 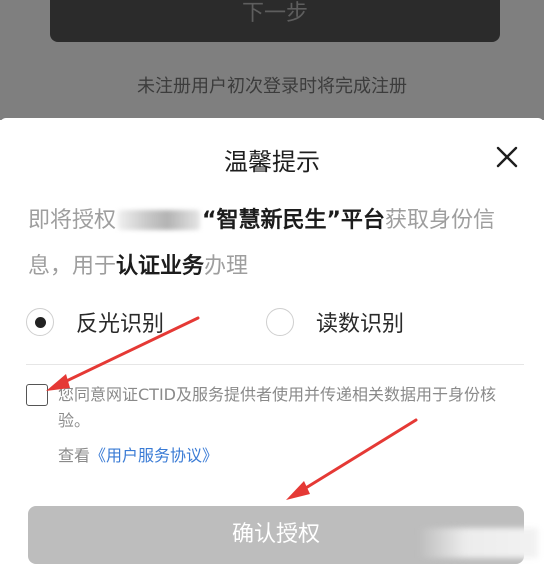 I want to click on option-reflective: 反光识别, so click(x=95, y=322).